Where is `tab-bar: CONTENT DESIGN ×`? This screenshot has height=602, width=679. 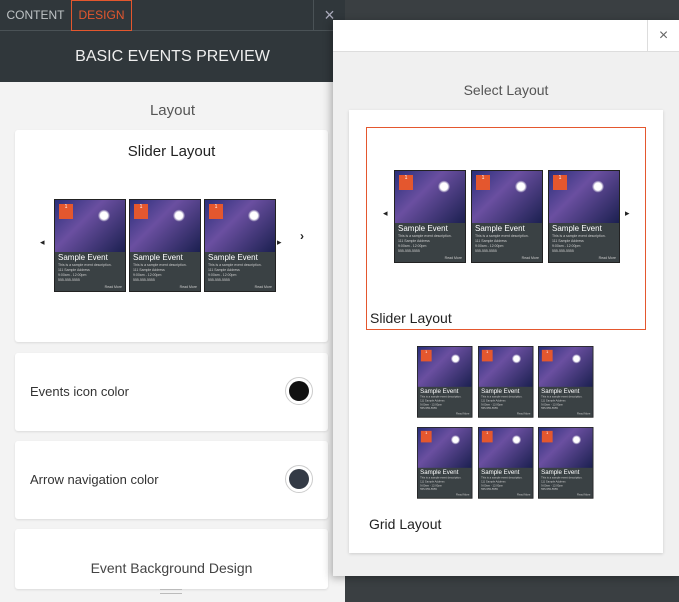
tab-bar: CONTENT DESIGN × is located at coordinates (172, 15).